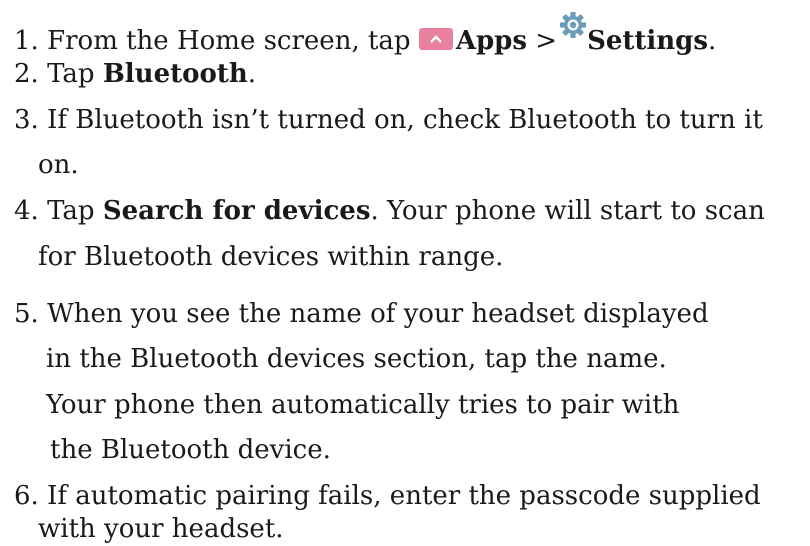 Image resolution: width=810 pixels, height=546 pixels. What do you see at coordinates (271, 257) in the screenshot?
I see `step-4-line-2: for Bluetooth devices within range.` at bounding box center [271, 257].